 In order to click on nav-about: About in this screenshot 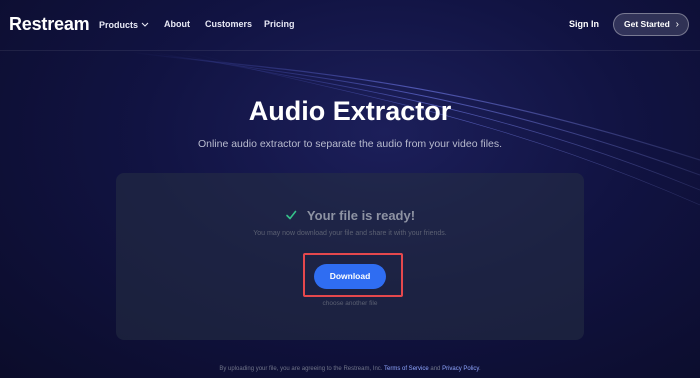, I will do `click(177, 24)`.